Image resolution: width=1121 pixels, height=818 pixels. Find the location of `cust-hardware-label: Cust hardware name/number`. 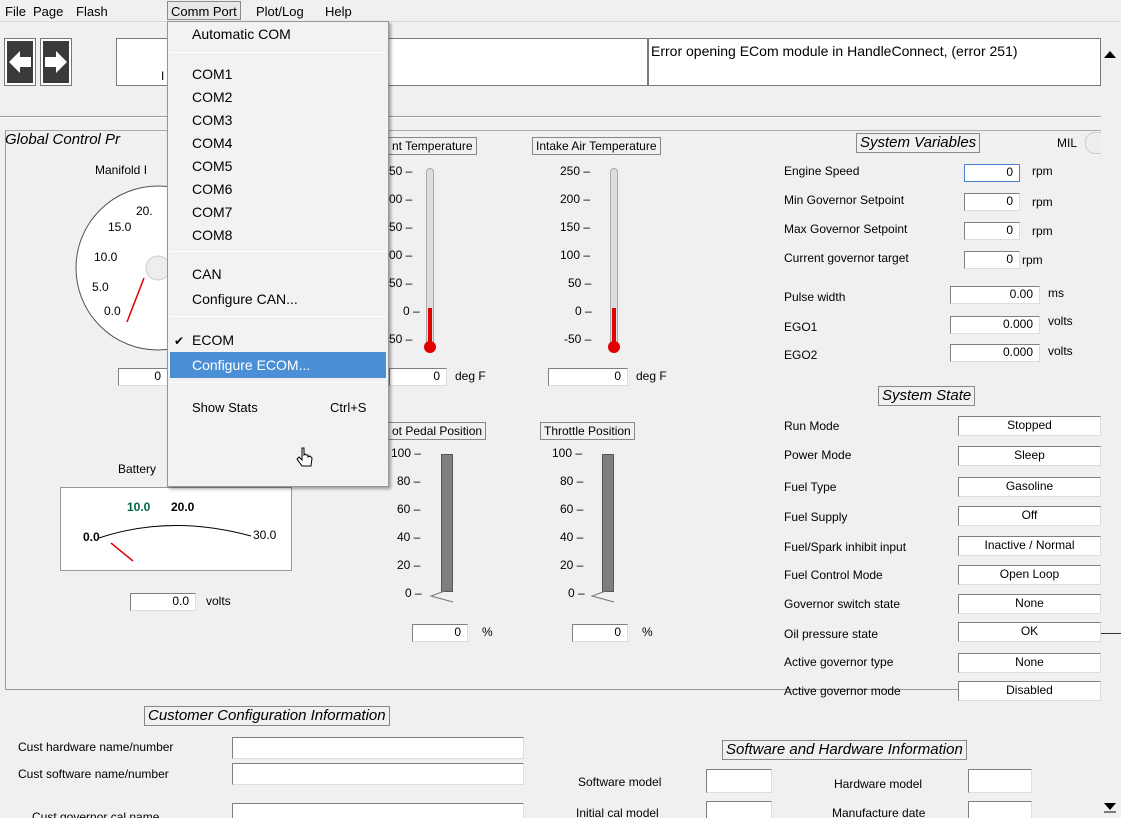

cust-hardware-label: Cust hardware name/number is located at coordinates (96, 747).